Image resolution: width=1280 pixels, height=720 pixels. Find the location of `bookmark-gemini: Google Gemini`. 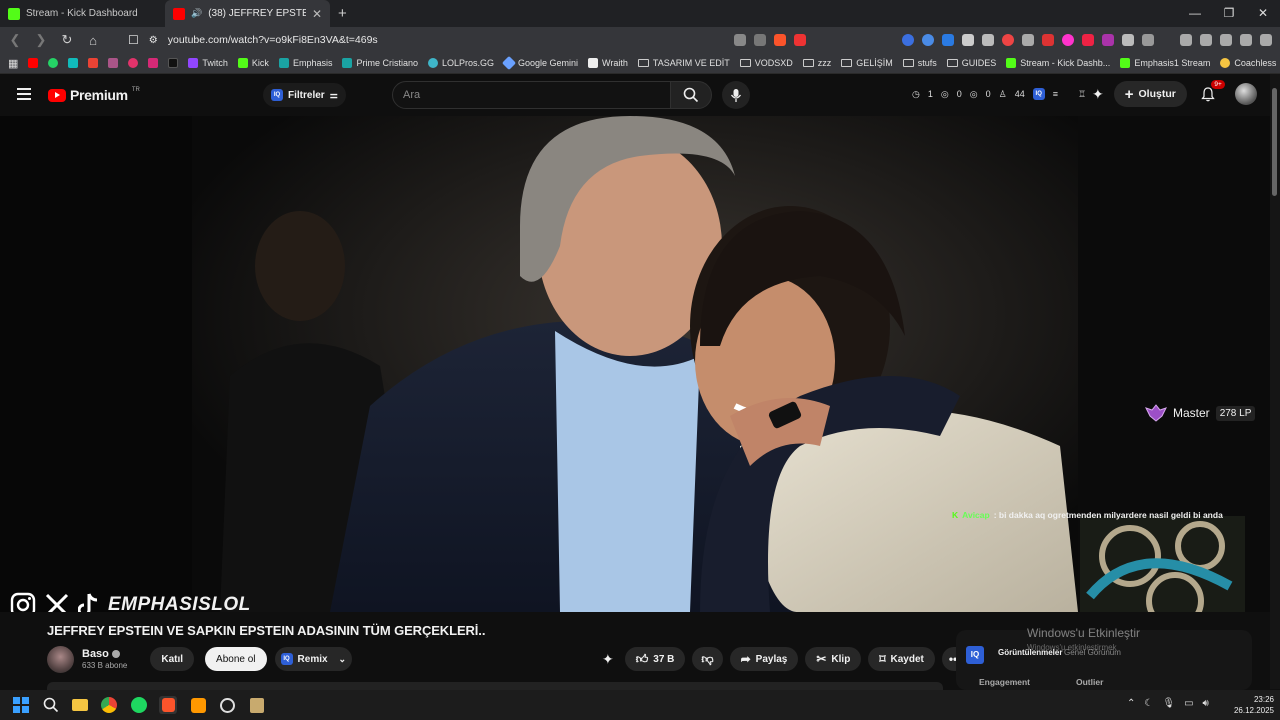

bookmark-gemini: Google Gemini is located at coordinates (539, 63).